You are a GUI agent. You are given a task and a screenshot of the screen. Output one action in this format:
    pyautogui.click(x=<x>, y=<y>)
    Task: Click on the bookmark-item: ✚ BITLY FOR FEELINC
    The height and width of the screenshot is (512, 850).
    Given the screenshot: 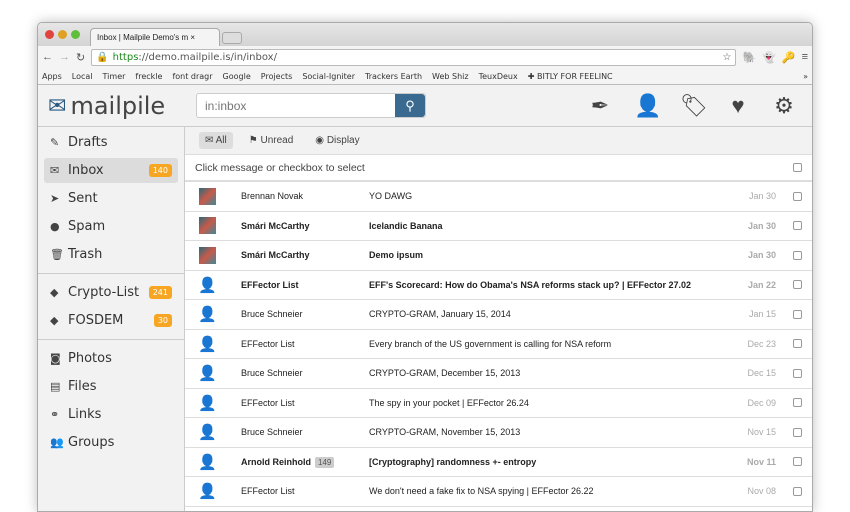 What is the action you would take?
    pyautogui.click(x=570, y=76)
    